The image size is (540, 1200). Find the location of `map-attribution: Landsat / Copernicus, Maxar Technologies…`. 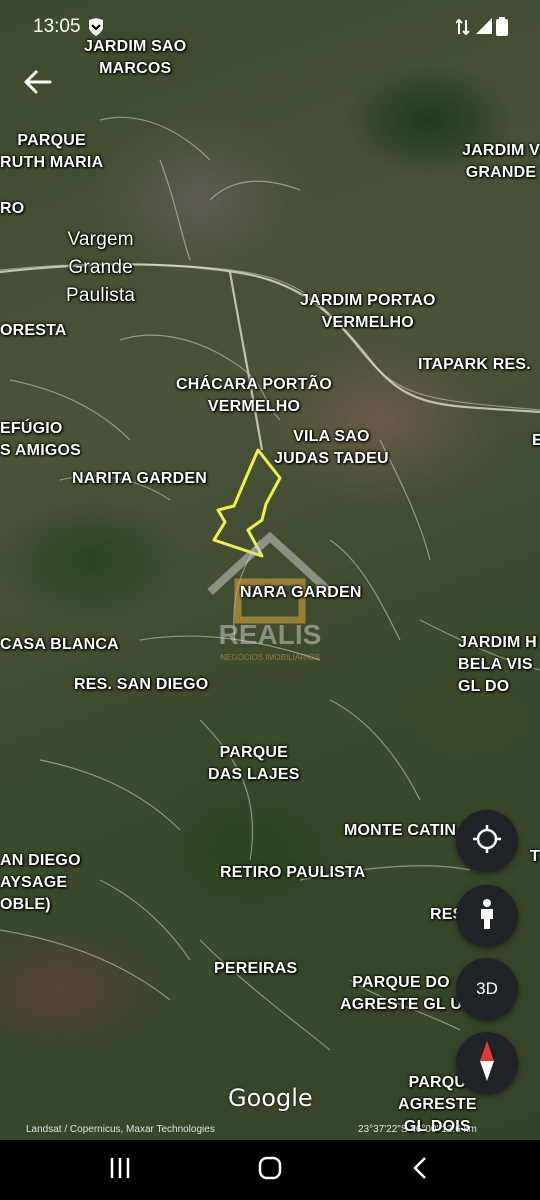

map-attribution: Landsat / Copernicus, Maxar Technologies… is located at coordinates (270, 1130).